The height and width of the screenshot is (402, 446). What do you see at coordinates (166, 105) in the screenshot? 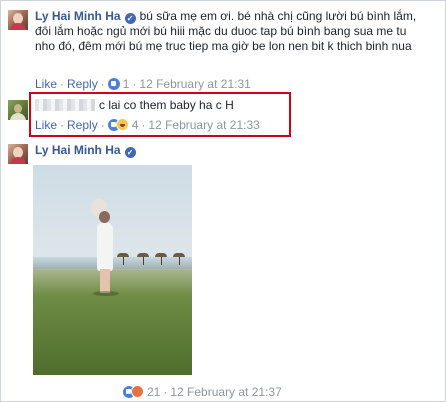
I see `comment-text: c lai co them baby ha c H` at bounding box center [166, 105].